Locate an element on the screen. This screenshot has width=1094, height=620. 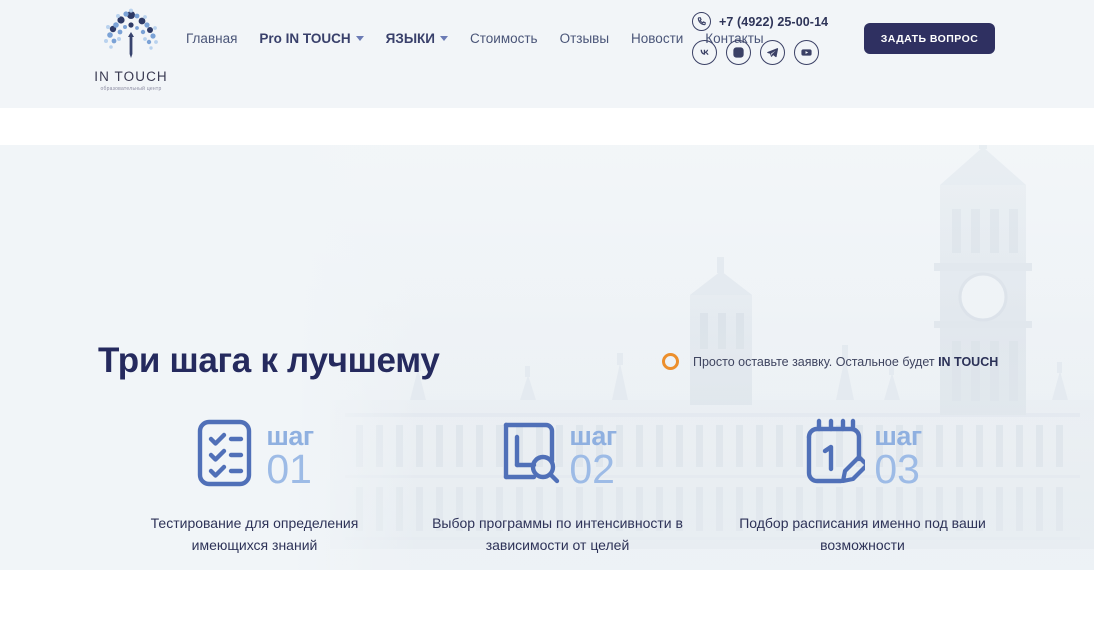
step-label: шаг 01 is located at coordinates (290, 454).